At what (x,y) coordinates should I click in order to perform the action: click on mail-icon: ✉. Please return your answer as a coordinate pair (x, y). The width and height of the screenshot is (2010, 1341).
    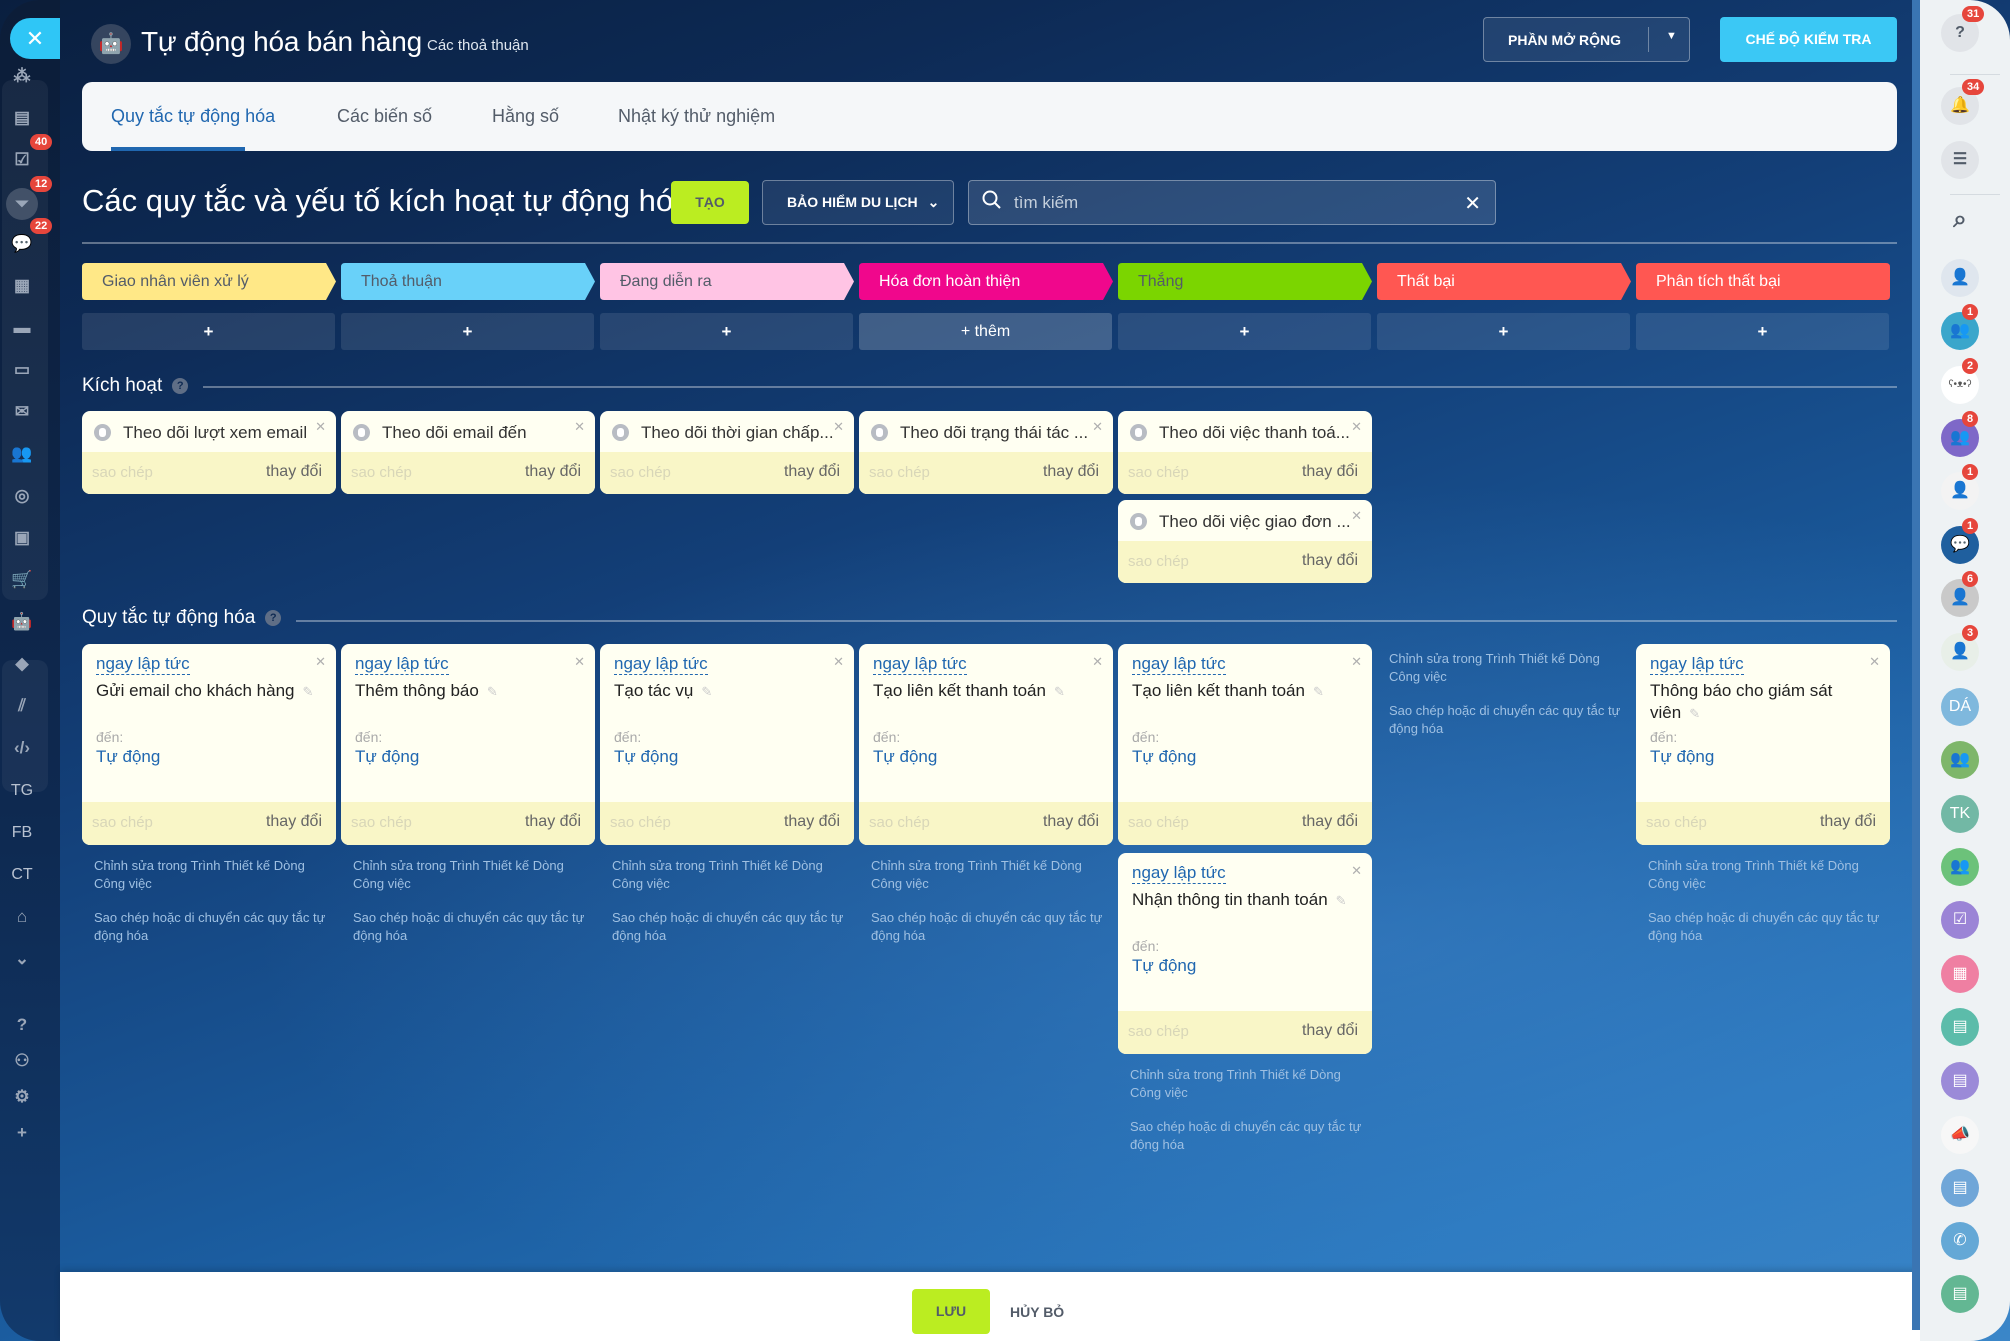
    Looking at the image, I should click on (22, 412).